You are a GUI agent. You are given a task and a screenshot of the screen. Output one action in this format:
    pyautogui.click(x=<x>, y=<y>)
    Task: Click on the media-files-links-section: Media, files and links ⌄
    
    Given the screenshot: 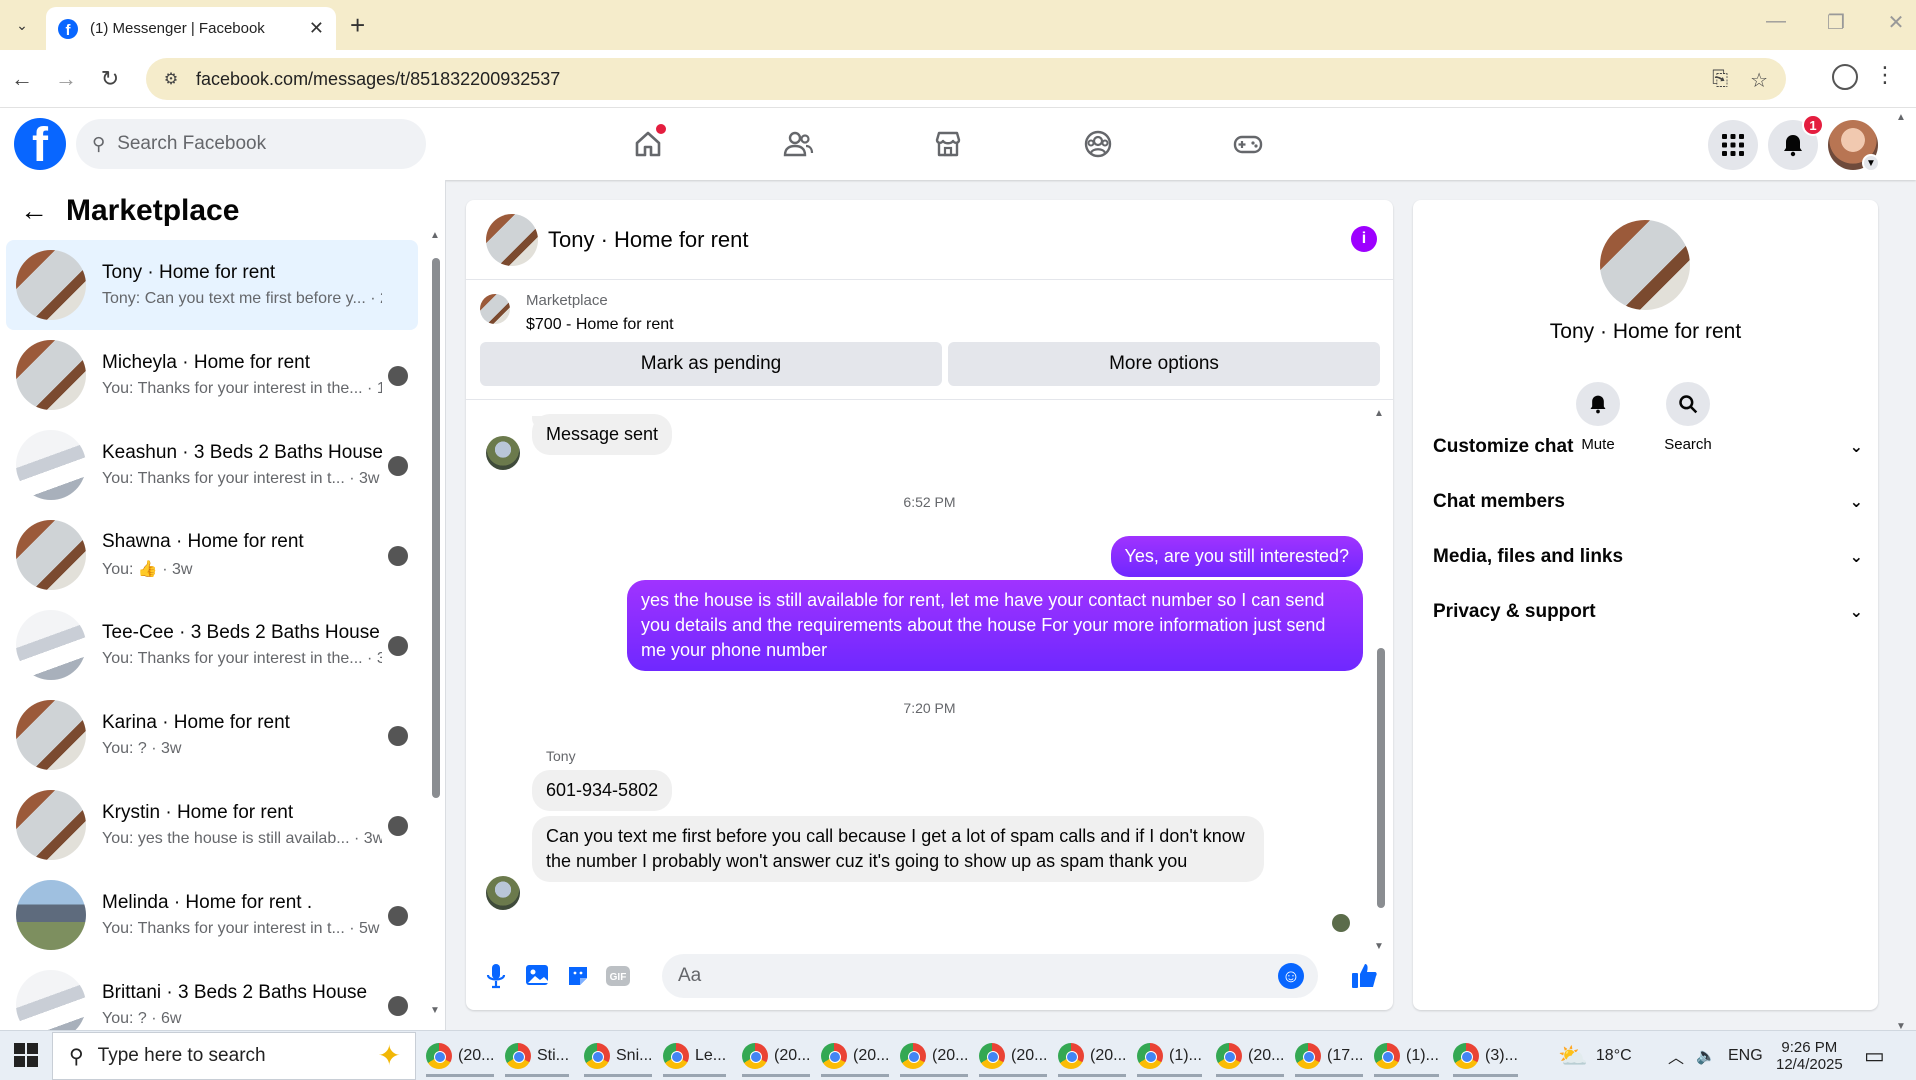 What is the action you would take?
    pyautogui.click(x=1648, y=557)
    